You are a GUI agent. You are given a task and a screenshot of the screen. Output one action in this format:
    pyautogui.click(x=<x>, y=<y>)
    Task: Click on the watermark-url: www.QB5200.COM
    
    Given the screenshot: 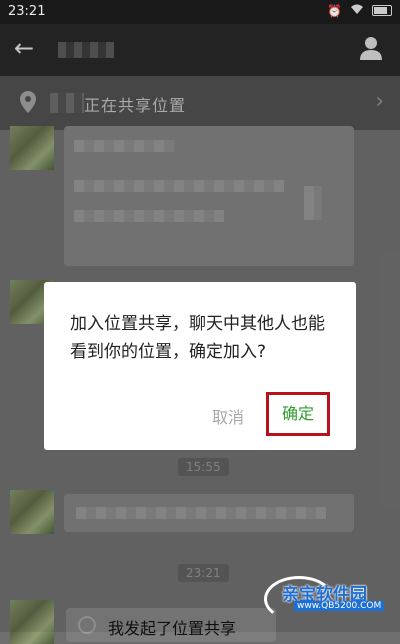 What is the action you would take?
    pyautogui.click(x=339, y=606)
    